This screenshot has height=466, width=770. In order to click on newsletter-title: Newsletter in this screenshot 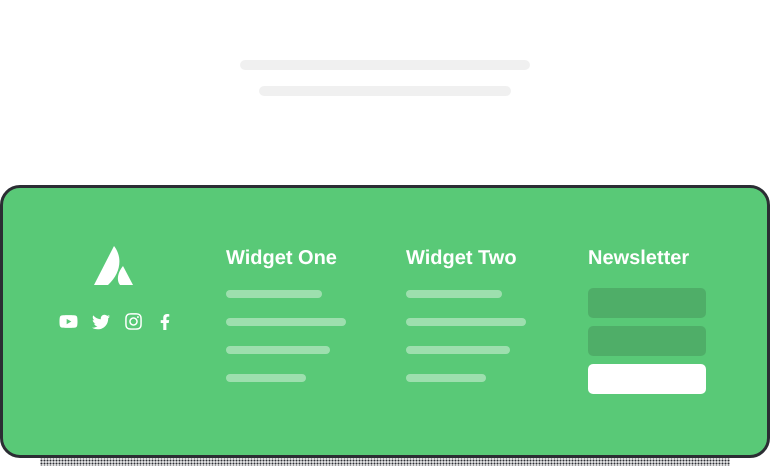, I will do `click(639, 258)`.